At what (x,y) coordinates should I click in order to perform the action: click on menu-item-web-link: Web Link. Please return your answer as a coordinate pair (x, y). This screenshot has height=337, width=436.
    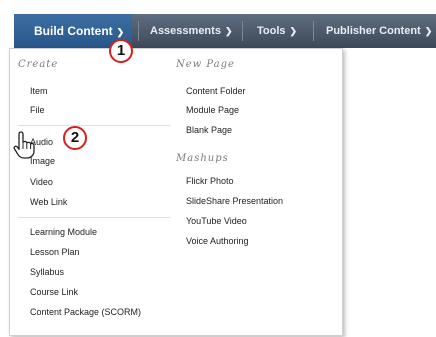
    Looking at the image, I should click on (48, 202).